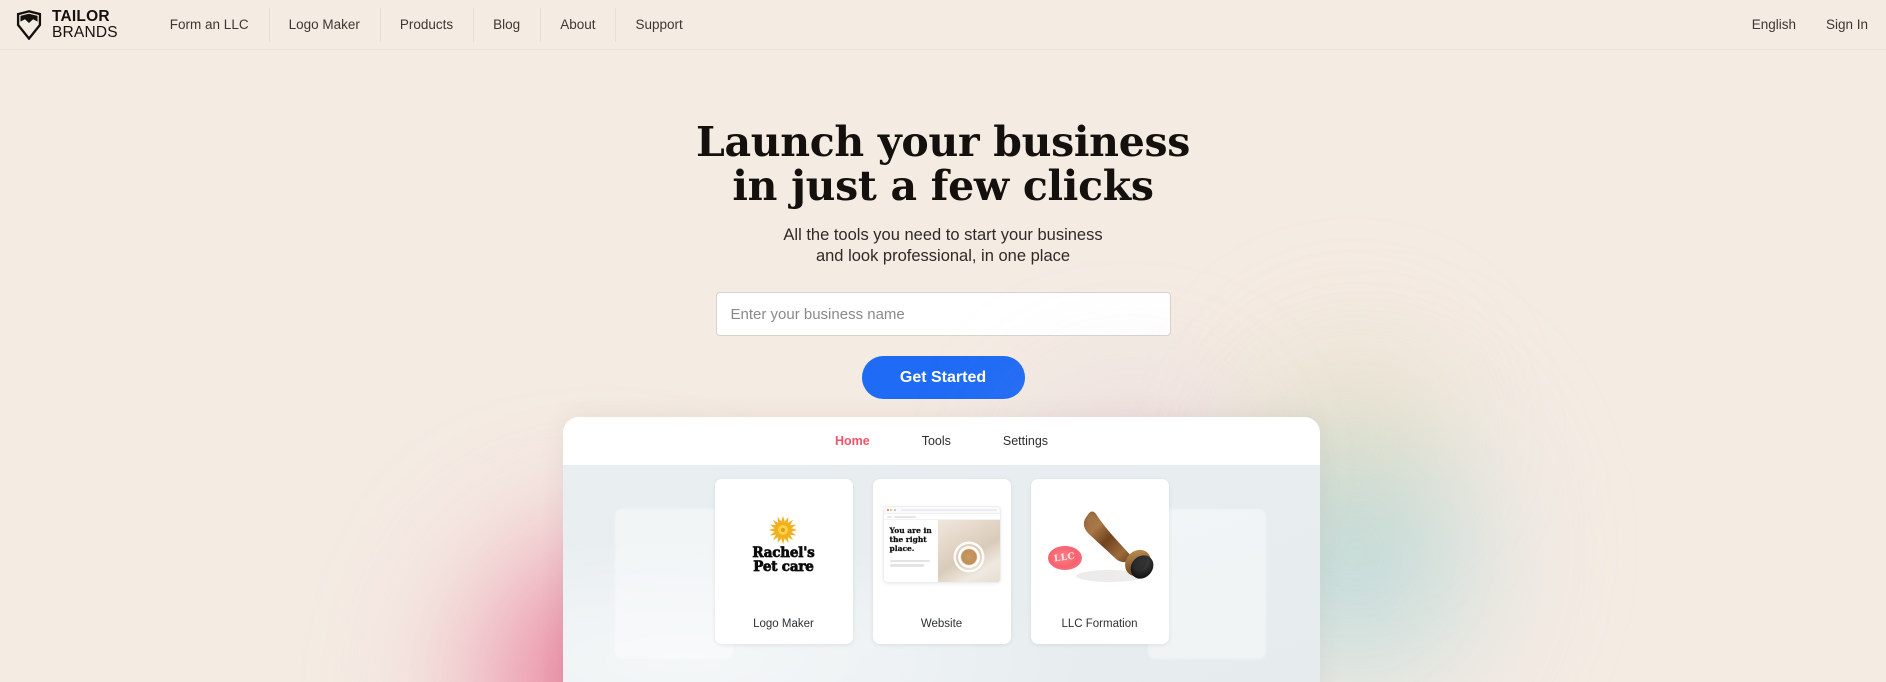 Image resolution: width=1886 pixels, height=682 pixels. What do you see at coordinates (783, 566) in the screenshot?
I see `logo-sample-line-2: Pet care` at bounding box center [783, 566].